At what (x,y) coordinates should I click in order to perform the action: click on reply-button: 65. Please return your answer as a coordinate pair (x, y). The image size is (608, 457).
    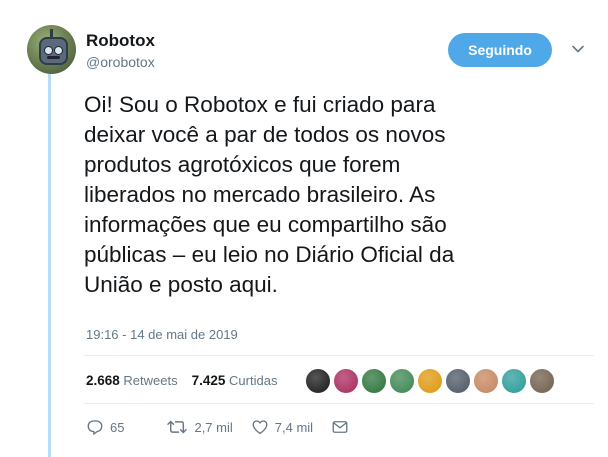
    Looking at the image, I should click on (105, 427).